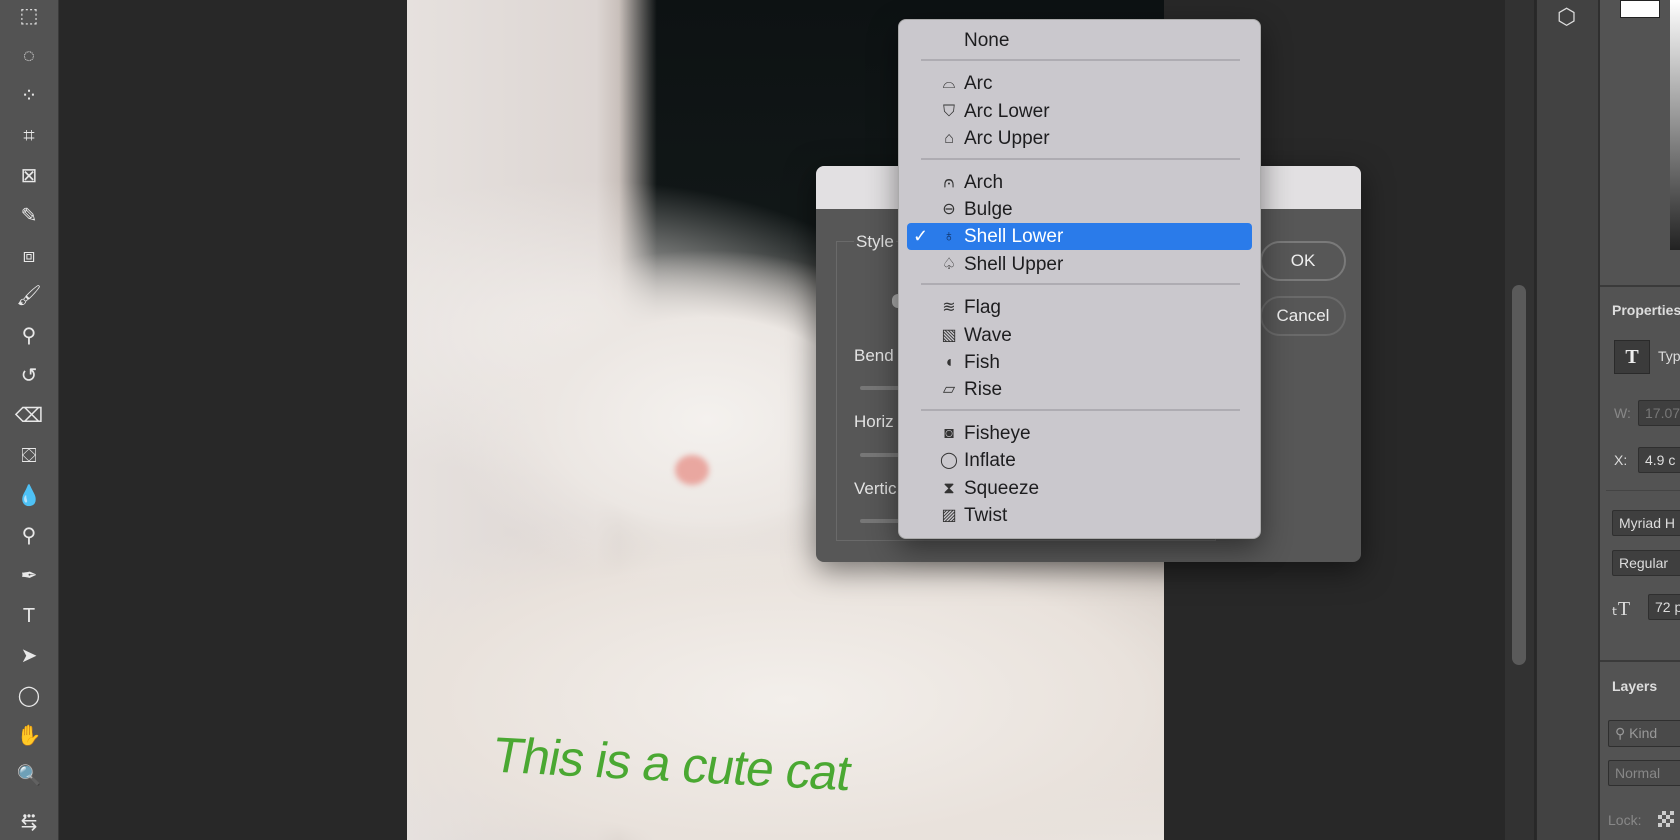 The width and height of the screenshot is (1680, 840). Describe the element at coordinates (29, 696) in the screenshot. I see `ellipse-icon: ◯` at that location.